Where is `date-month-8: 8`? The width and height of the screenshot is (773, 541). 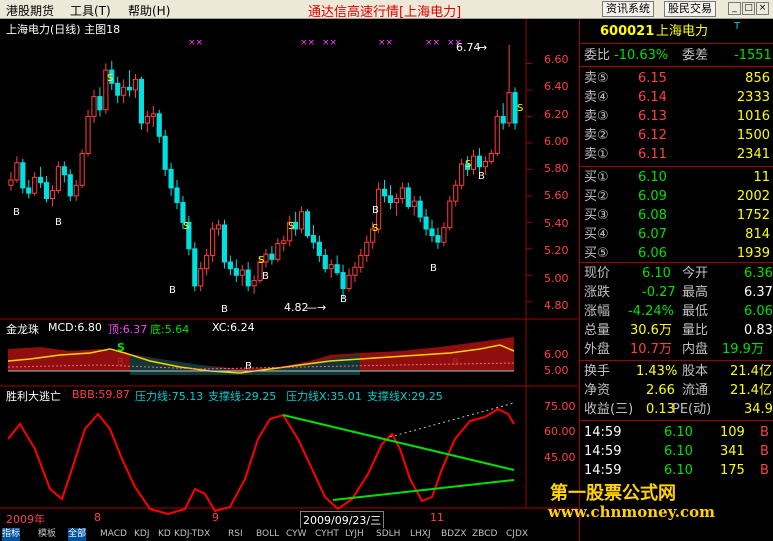
date-month-8: 8 is located at coordinates (97, 517).